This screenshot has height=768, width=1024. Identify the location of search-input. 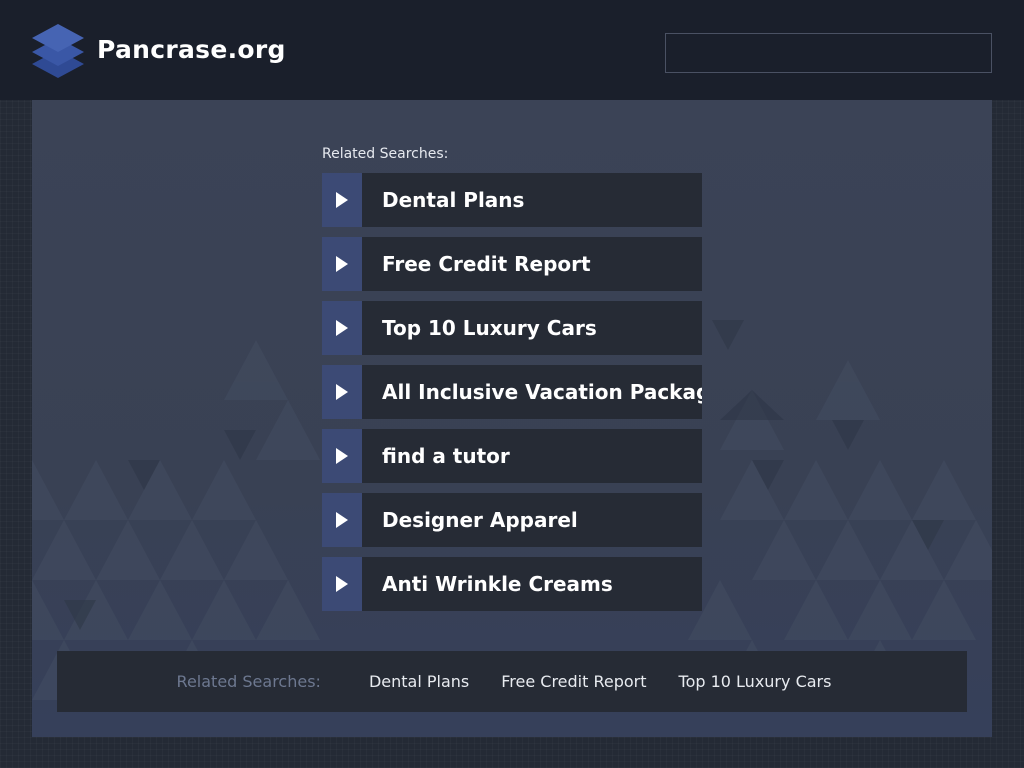
(828, 53).